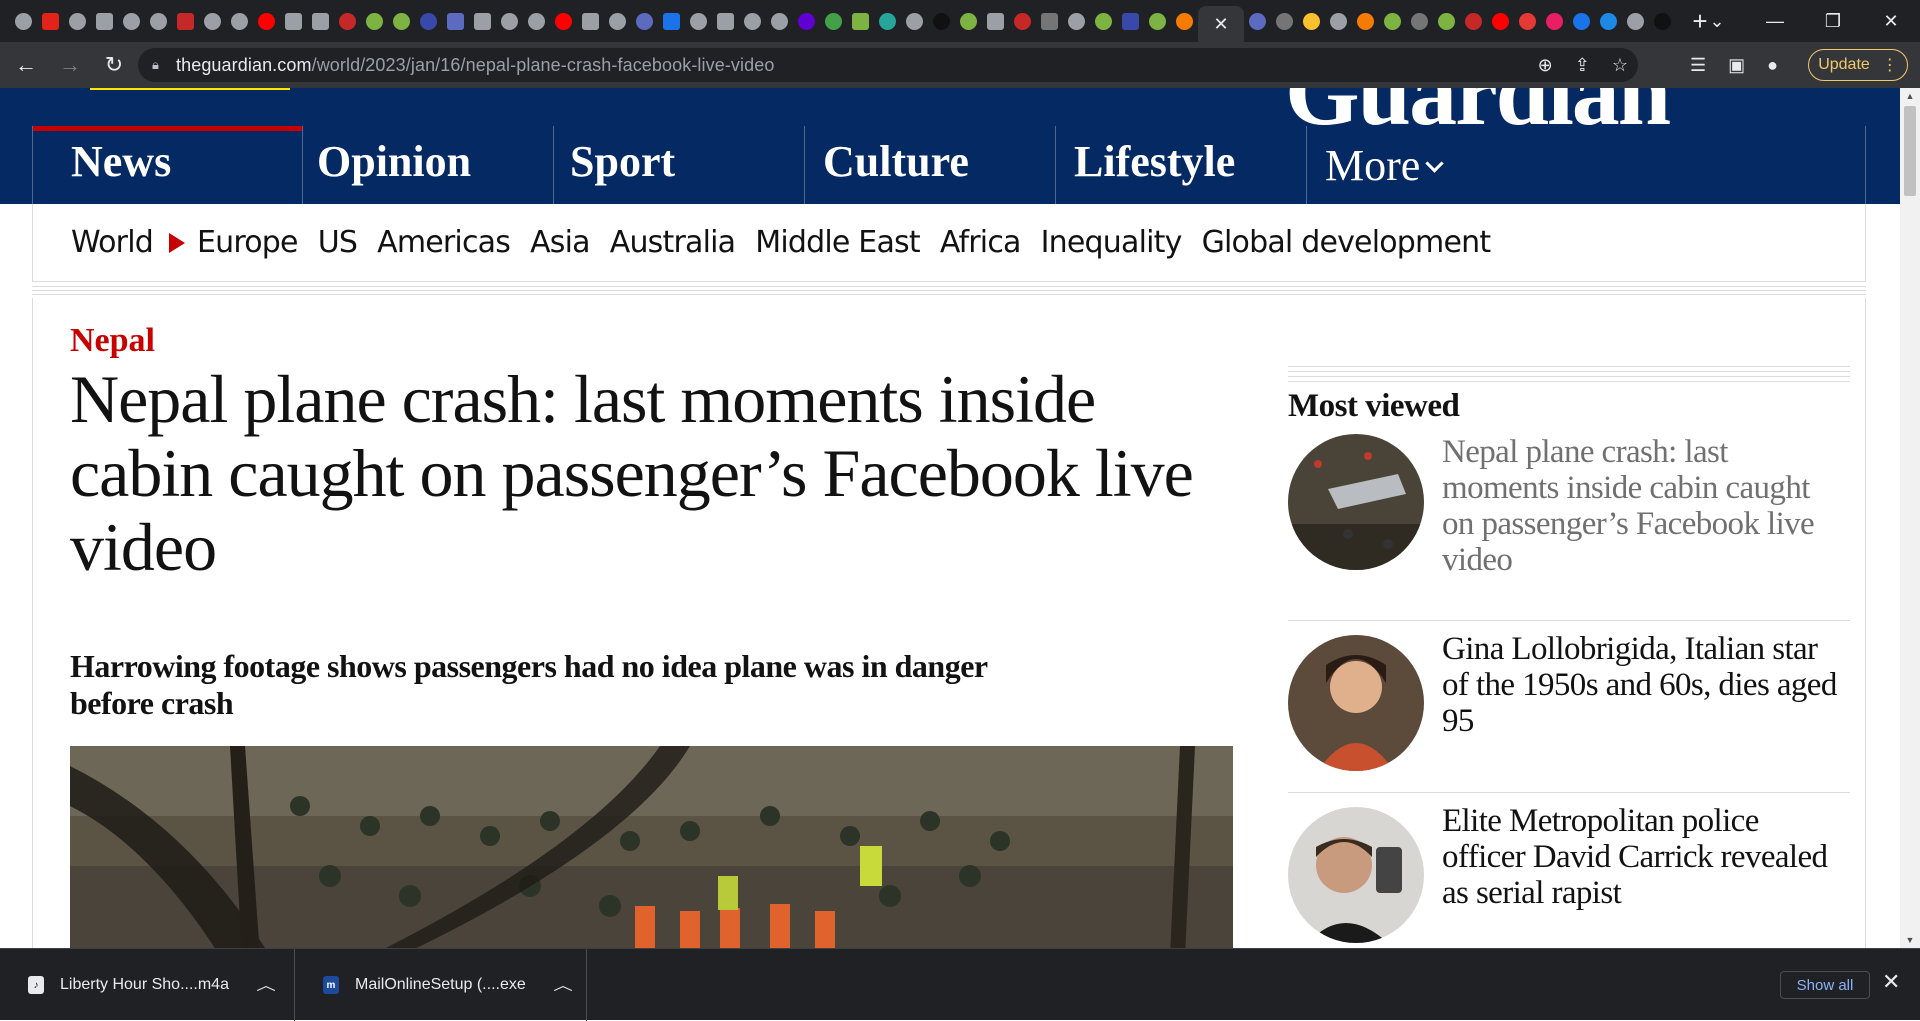 Image resolution: width=1920 pixels, height=1021 pixels. Describe the element at coordinates (266, 985) in the screenshot. I see `chevron-up-icon: ︿` at that location.